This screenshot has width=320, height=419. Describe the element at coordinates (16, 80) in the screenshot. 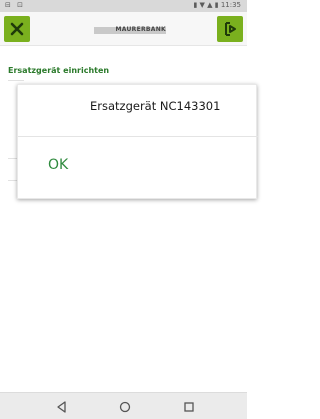

I see `background-divider` at that location.